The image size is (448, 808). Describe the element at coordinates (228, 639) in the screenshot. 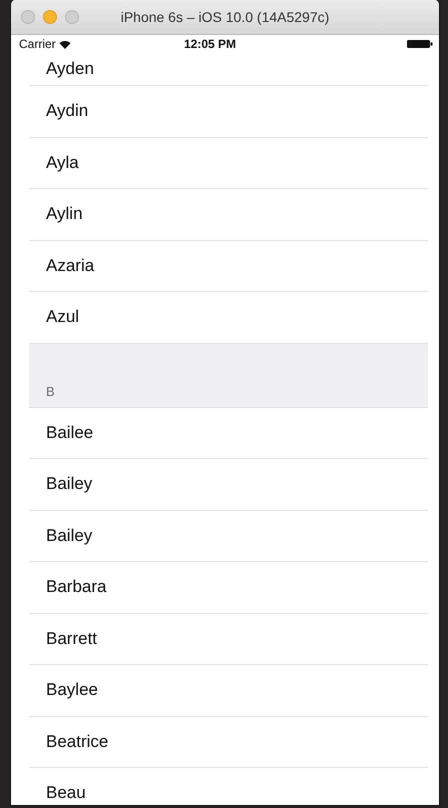

I see `list-row: Barrett` at that location.